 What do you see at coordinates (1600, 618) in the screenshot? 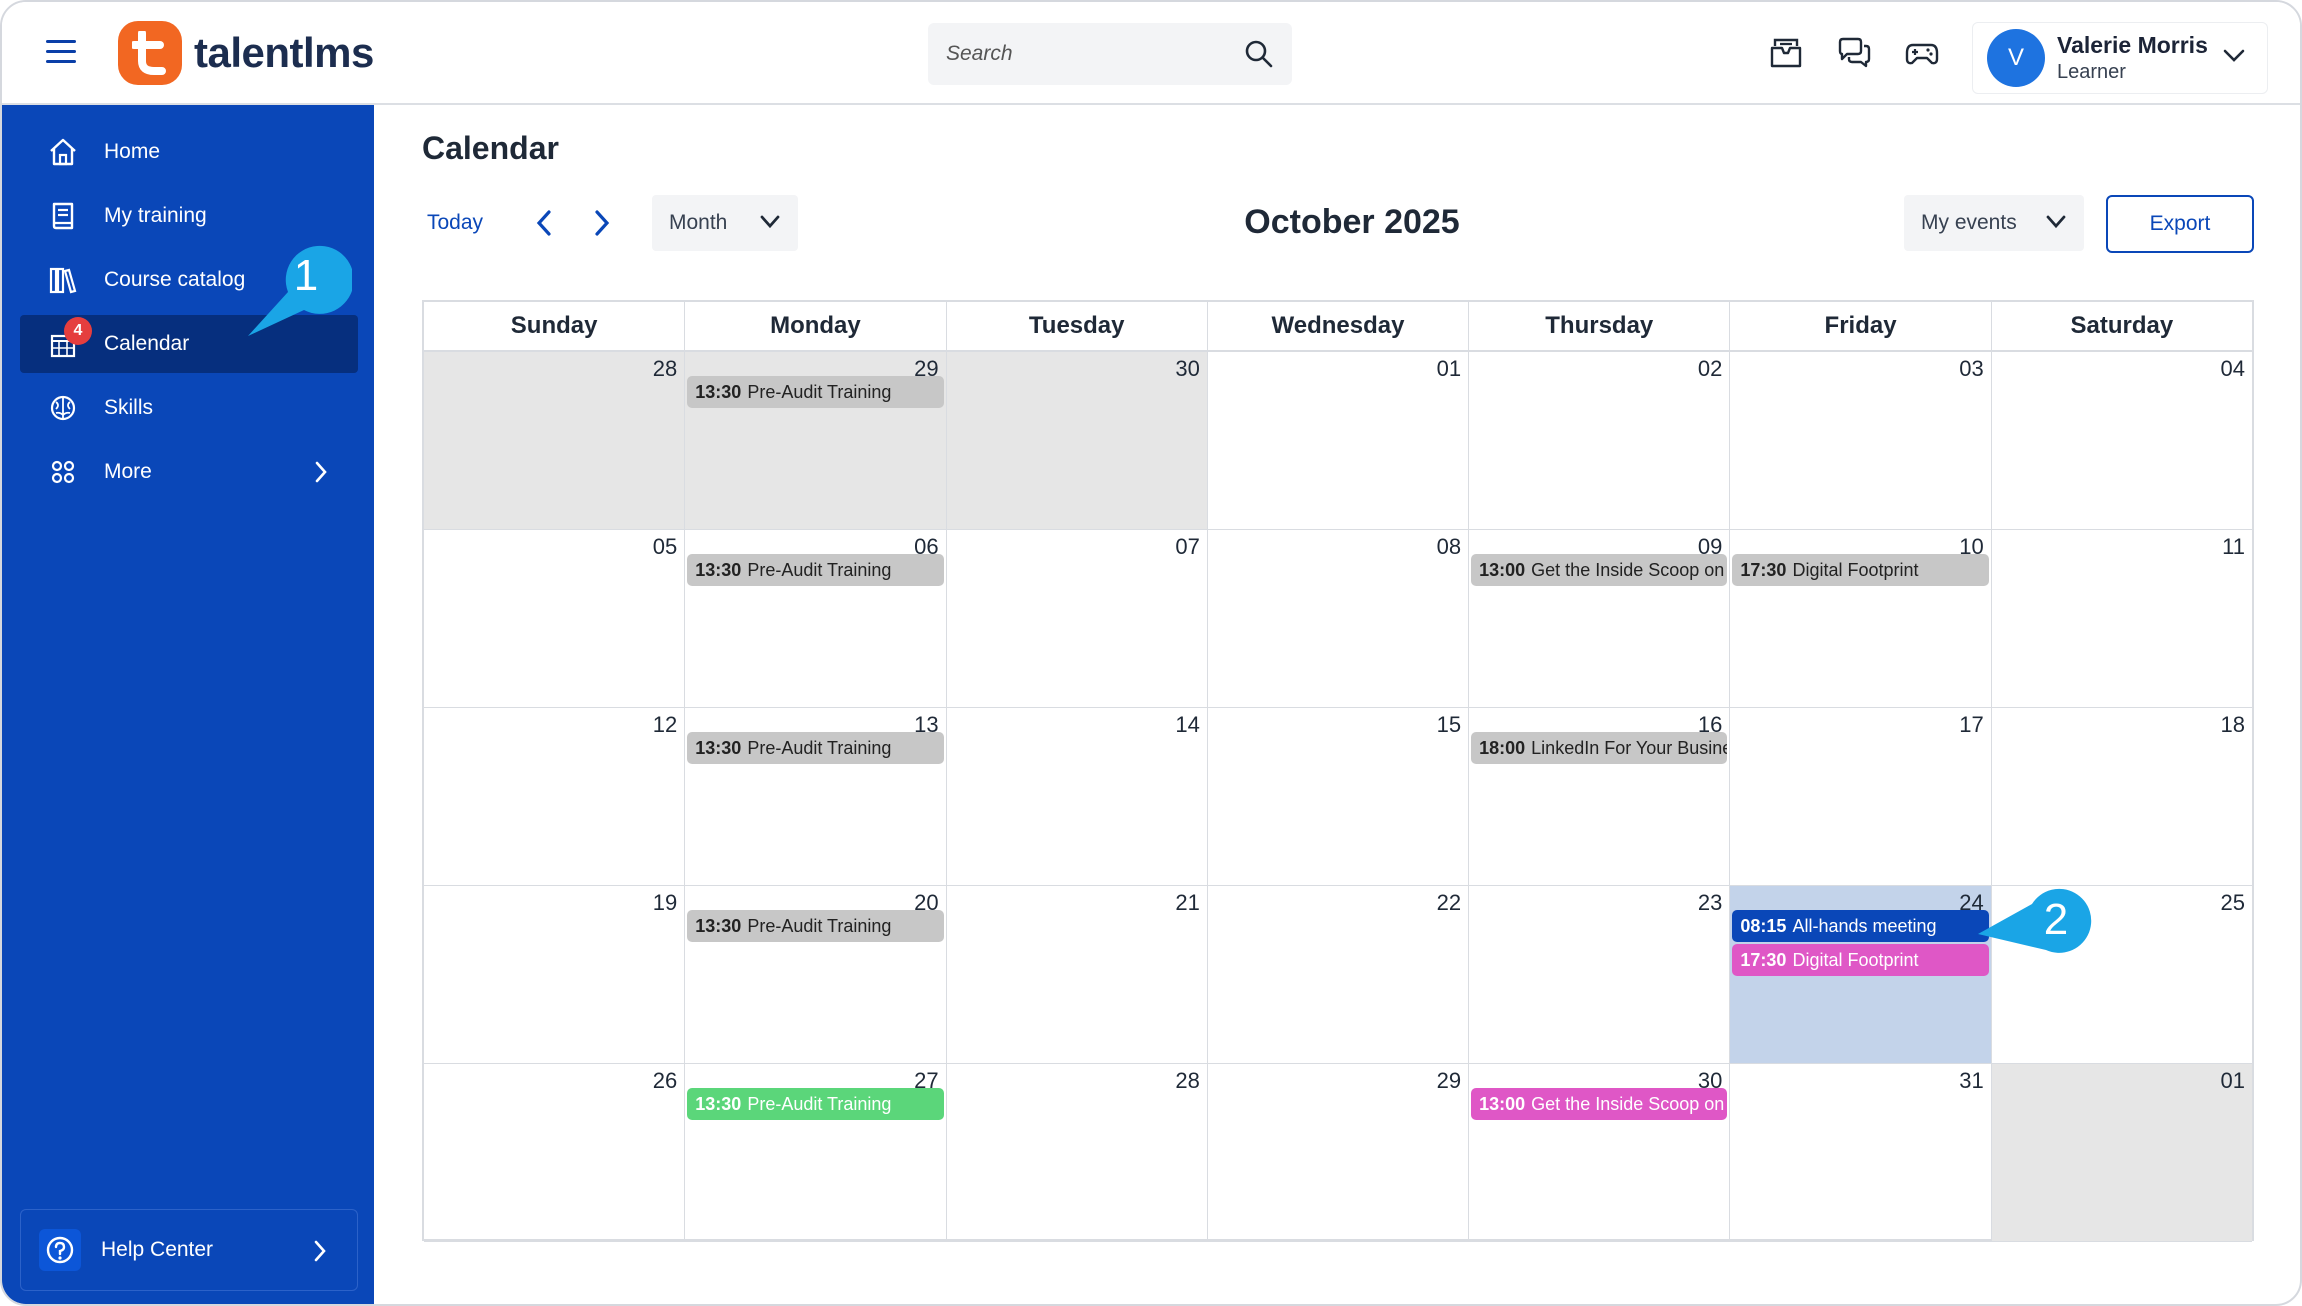
I see `day-cell: 09 13:00 Get the Inside Scoop on` at bounding box center [1600, 618].